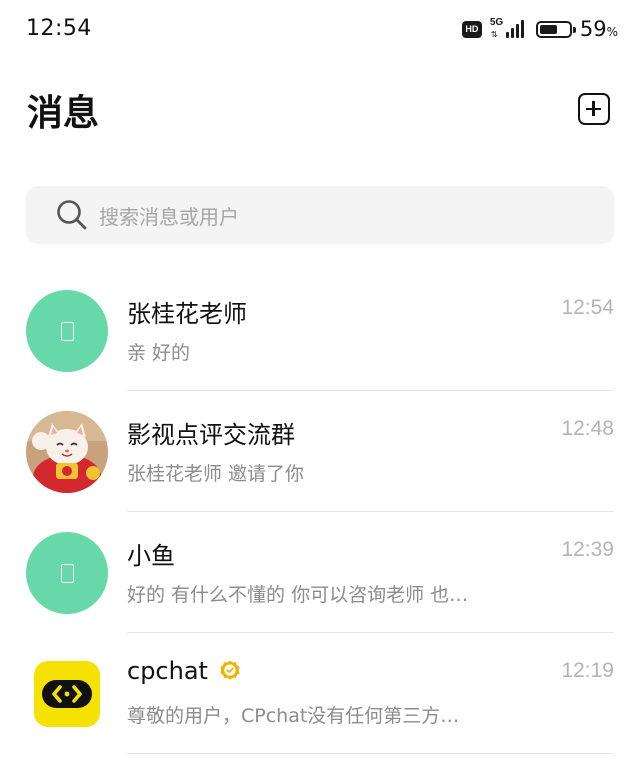  What do you see at coordinates (320, 31) in the screenshot?
I see `status-bar: 12:54 HD 5G ⇅ 59%` at bounding box center [320, 31].